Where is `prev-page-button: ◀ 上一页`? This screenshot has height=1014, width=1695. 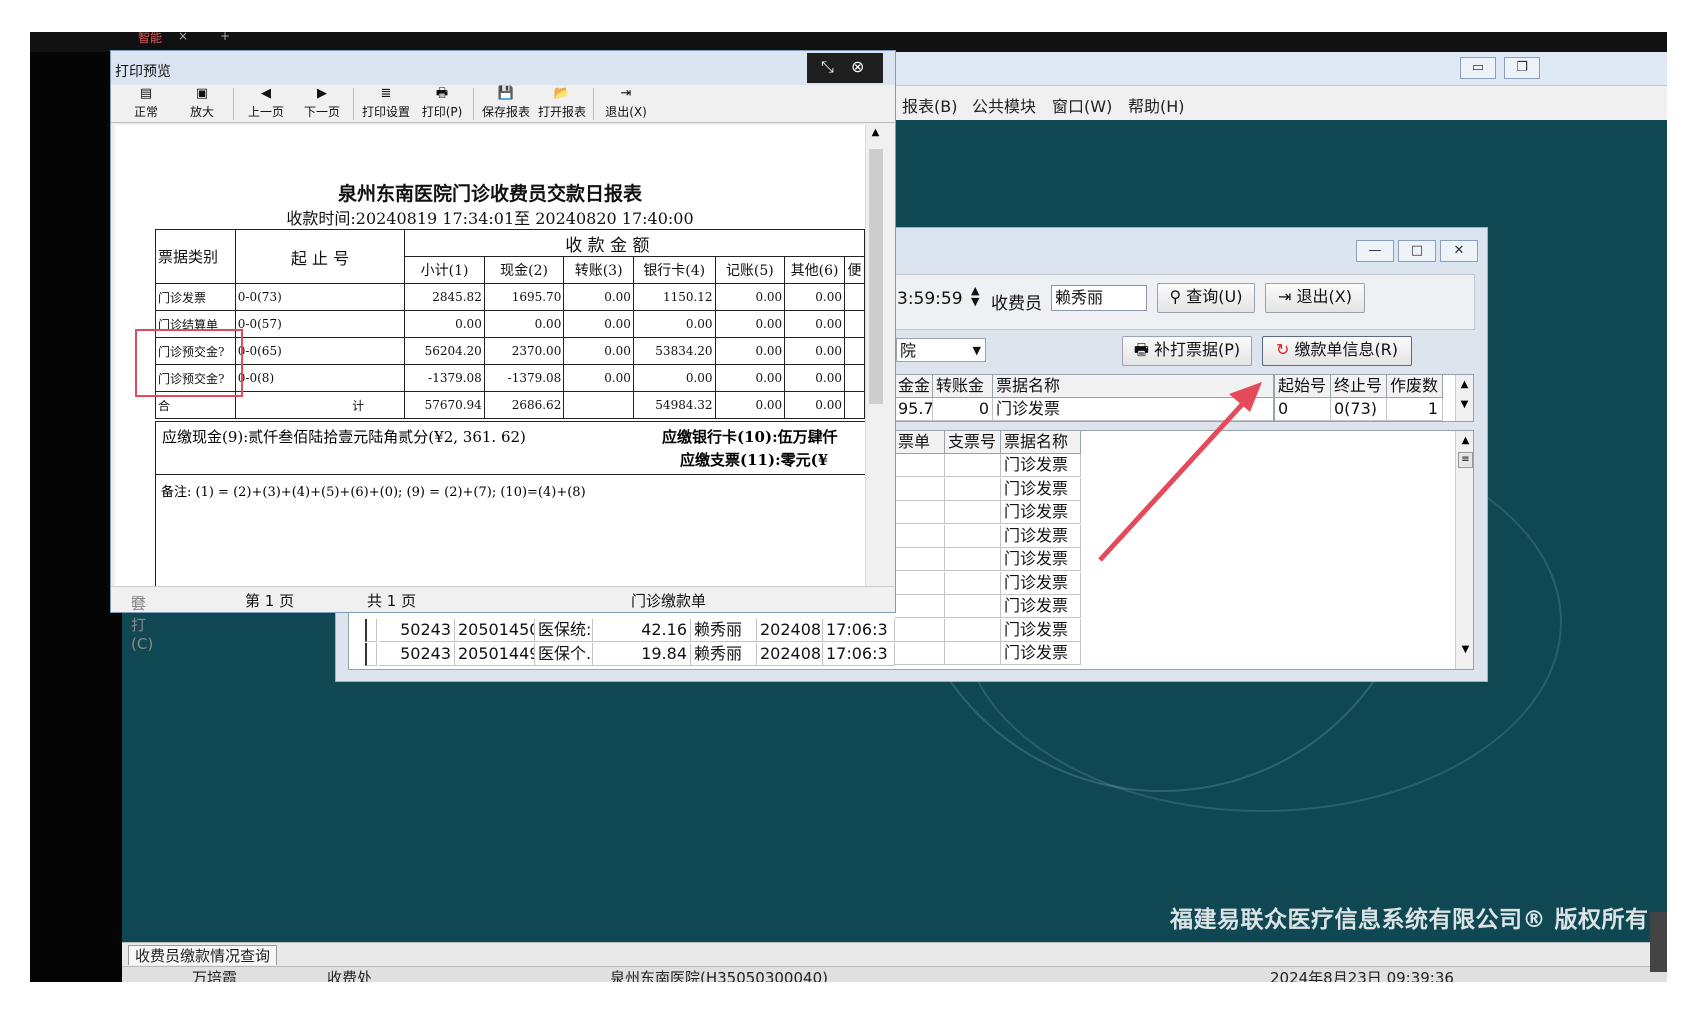
prev-page-button: ◀ 上一页 is located at coordinates (266, 104).